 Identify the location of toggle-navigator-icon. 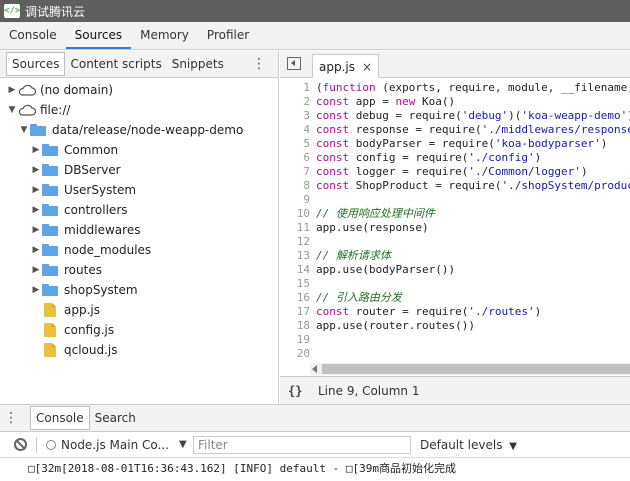
(294, 63).